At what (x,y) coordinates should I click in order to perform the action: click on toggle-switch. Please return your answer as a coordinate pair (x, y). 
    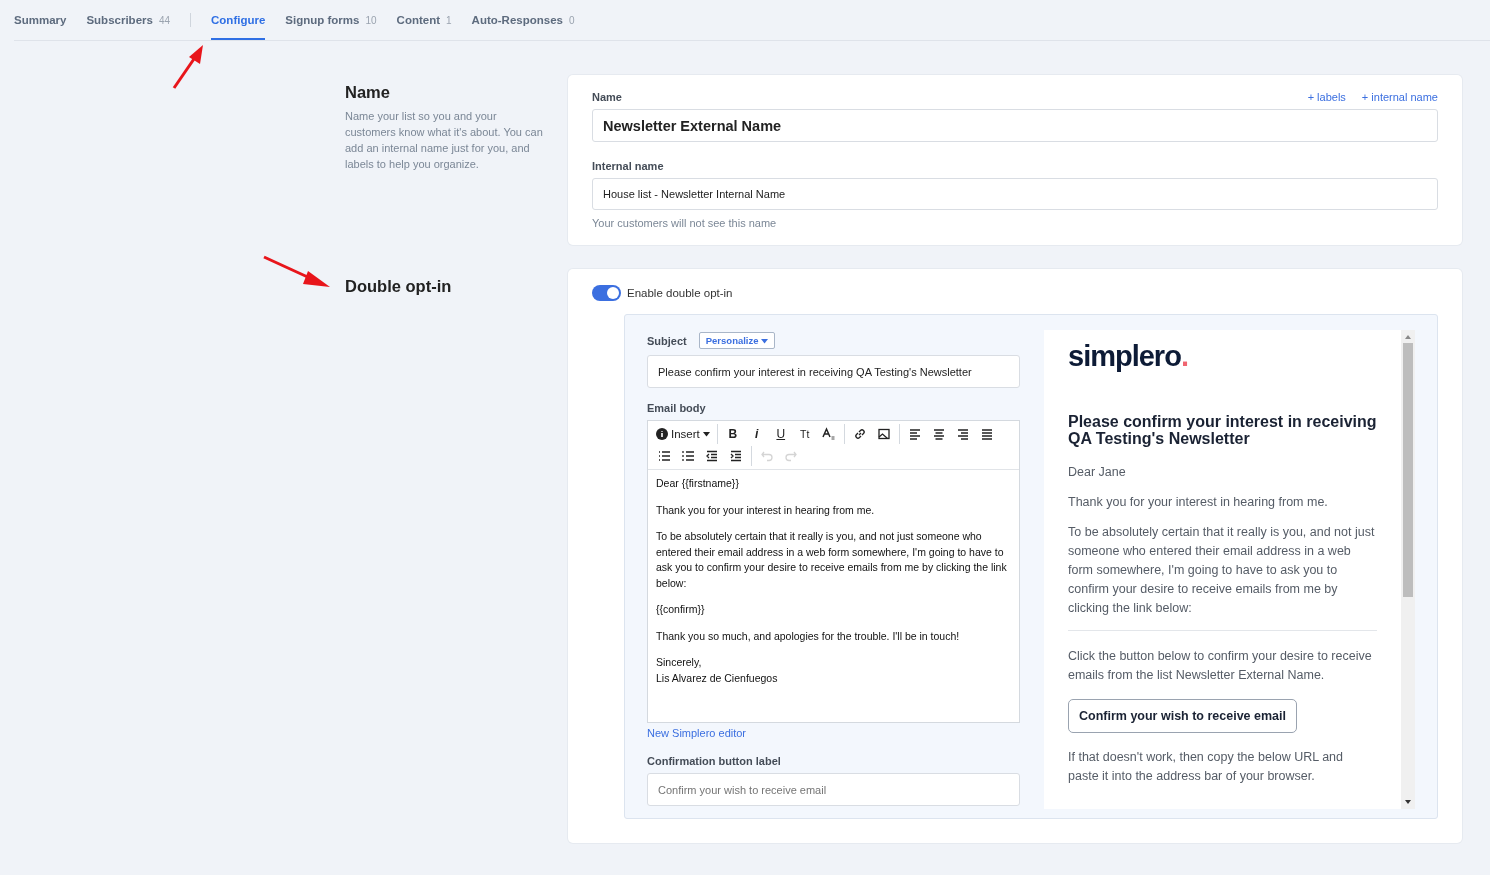
    Looking at the image, I should click on (606, 293).